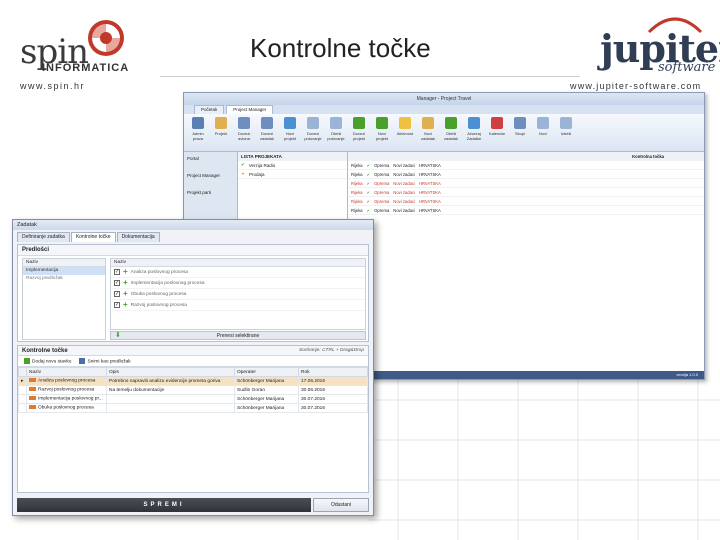 This screenshot has height=540, width=720. I want to click on sort-hint: Sortiranje: CTRL + Drag&Drop, so click(331, 350).